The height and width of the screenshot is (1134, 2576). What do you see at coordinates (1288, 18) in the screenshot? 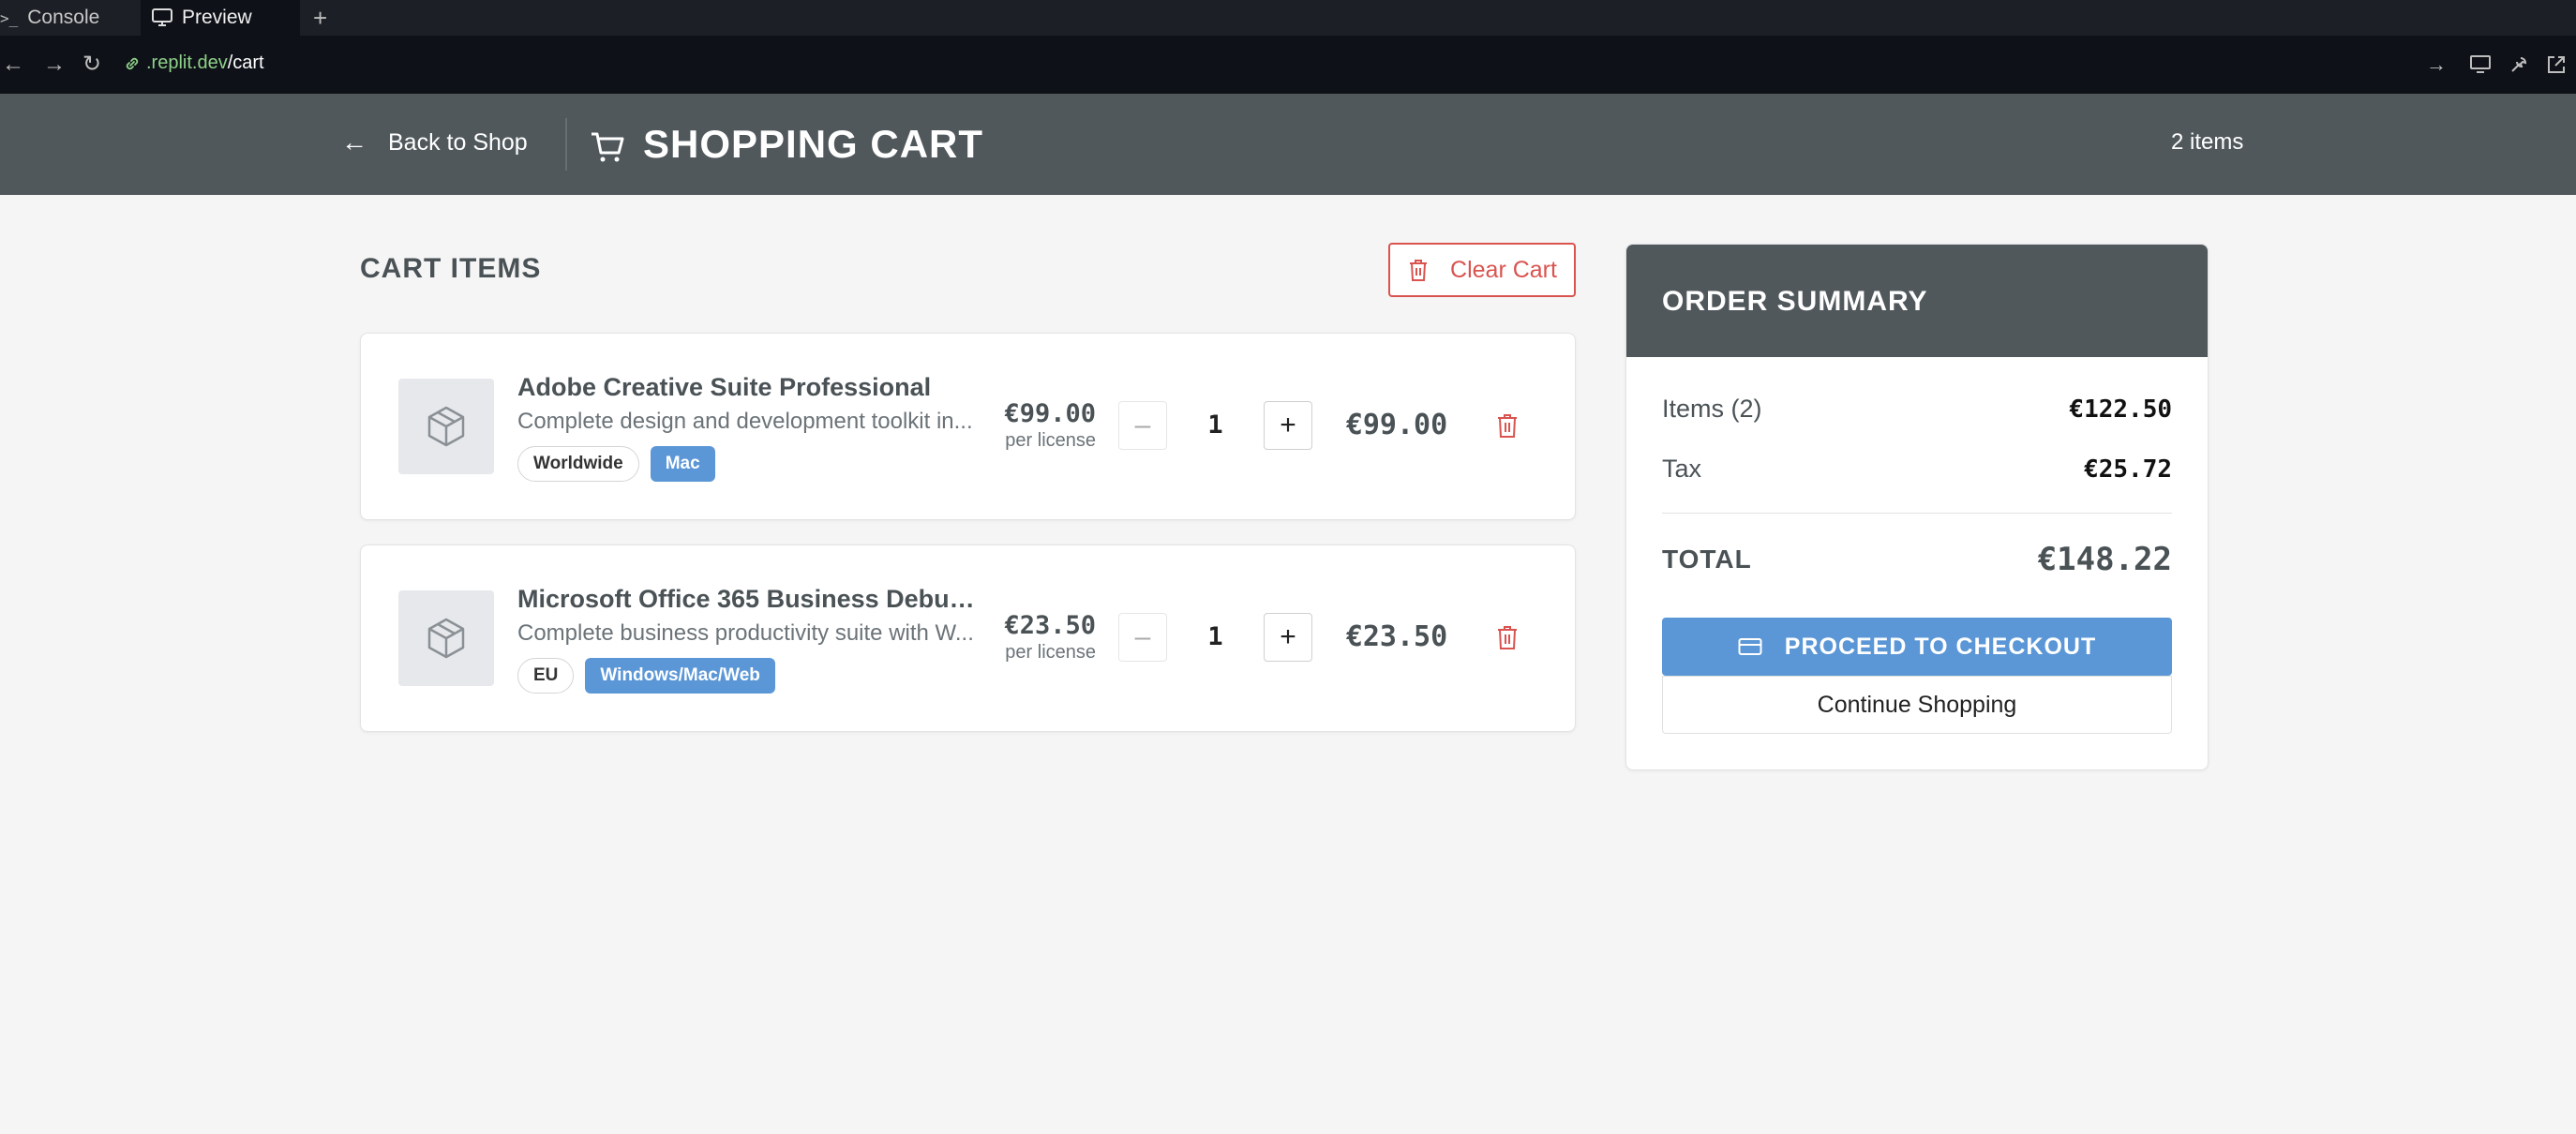
I see `browser-tabbar: >_ Console Preview +` at bounding box center [1288, 18].